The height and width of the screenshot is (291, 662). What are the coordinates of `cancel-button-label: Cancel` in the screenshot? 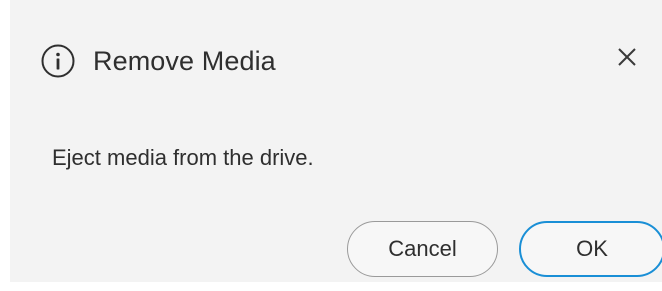 It's located at (422, 248).